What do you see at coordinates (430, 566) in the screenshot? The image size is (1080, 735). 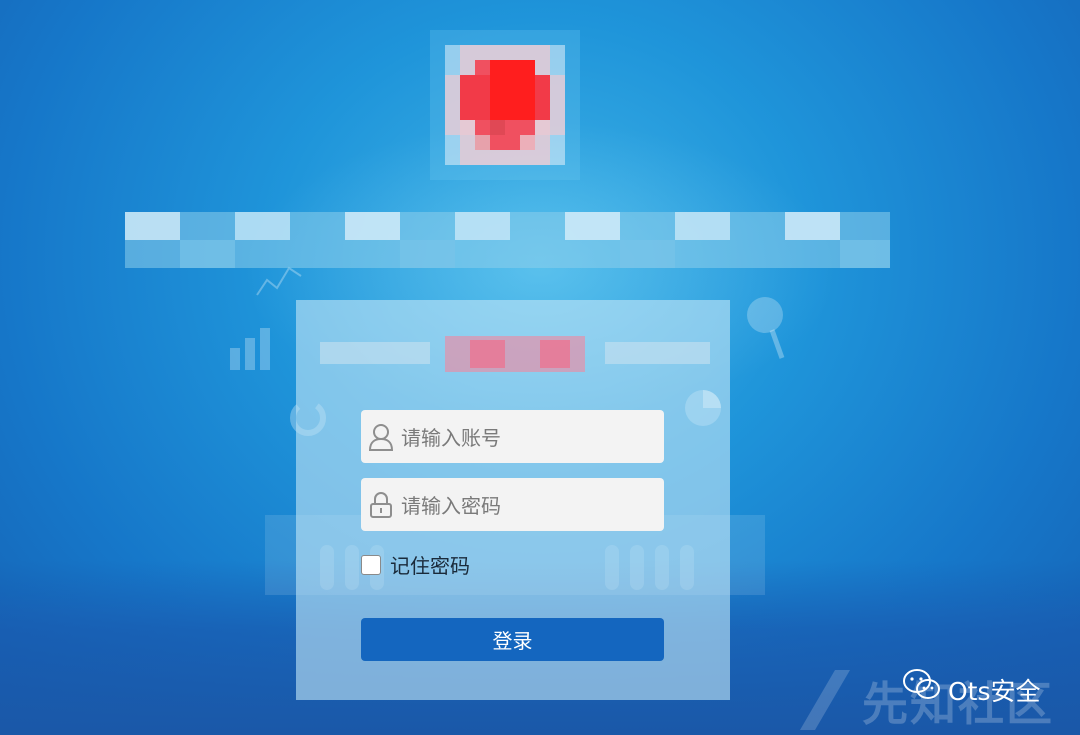 I see `remember-label: 记住密码` at bounding box center [430, 566].